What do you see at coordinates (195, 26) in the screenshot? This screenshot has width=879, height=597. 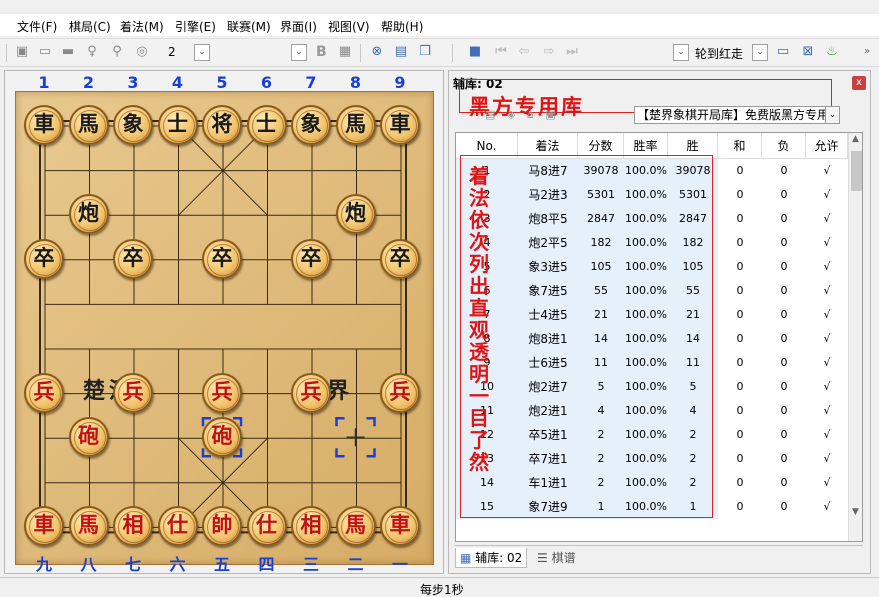 I see `menu-engine: 引擎(E)` at bounding box center [195, 26].